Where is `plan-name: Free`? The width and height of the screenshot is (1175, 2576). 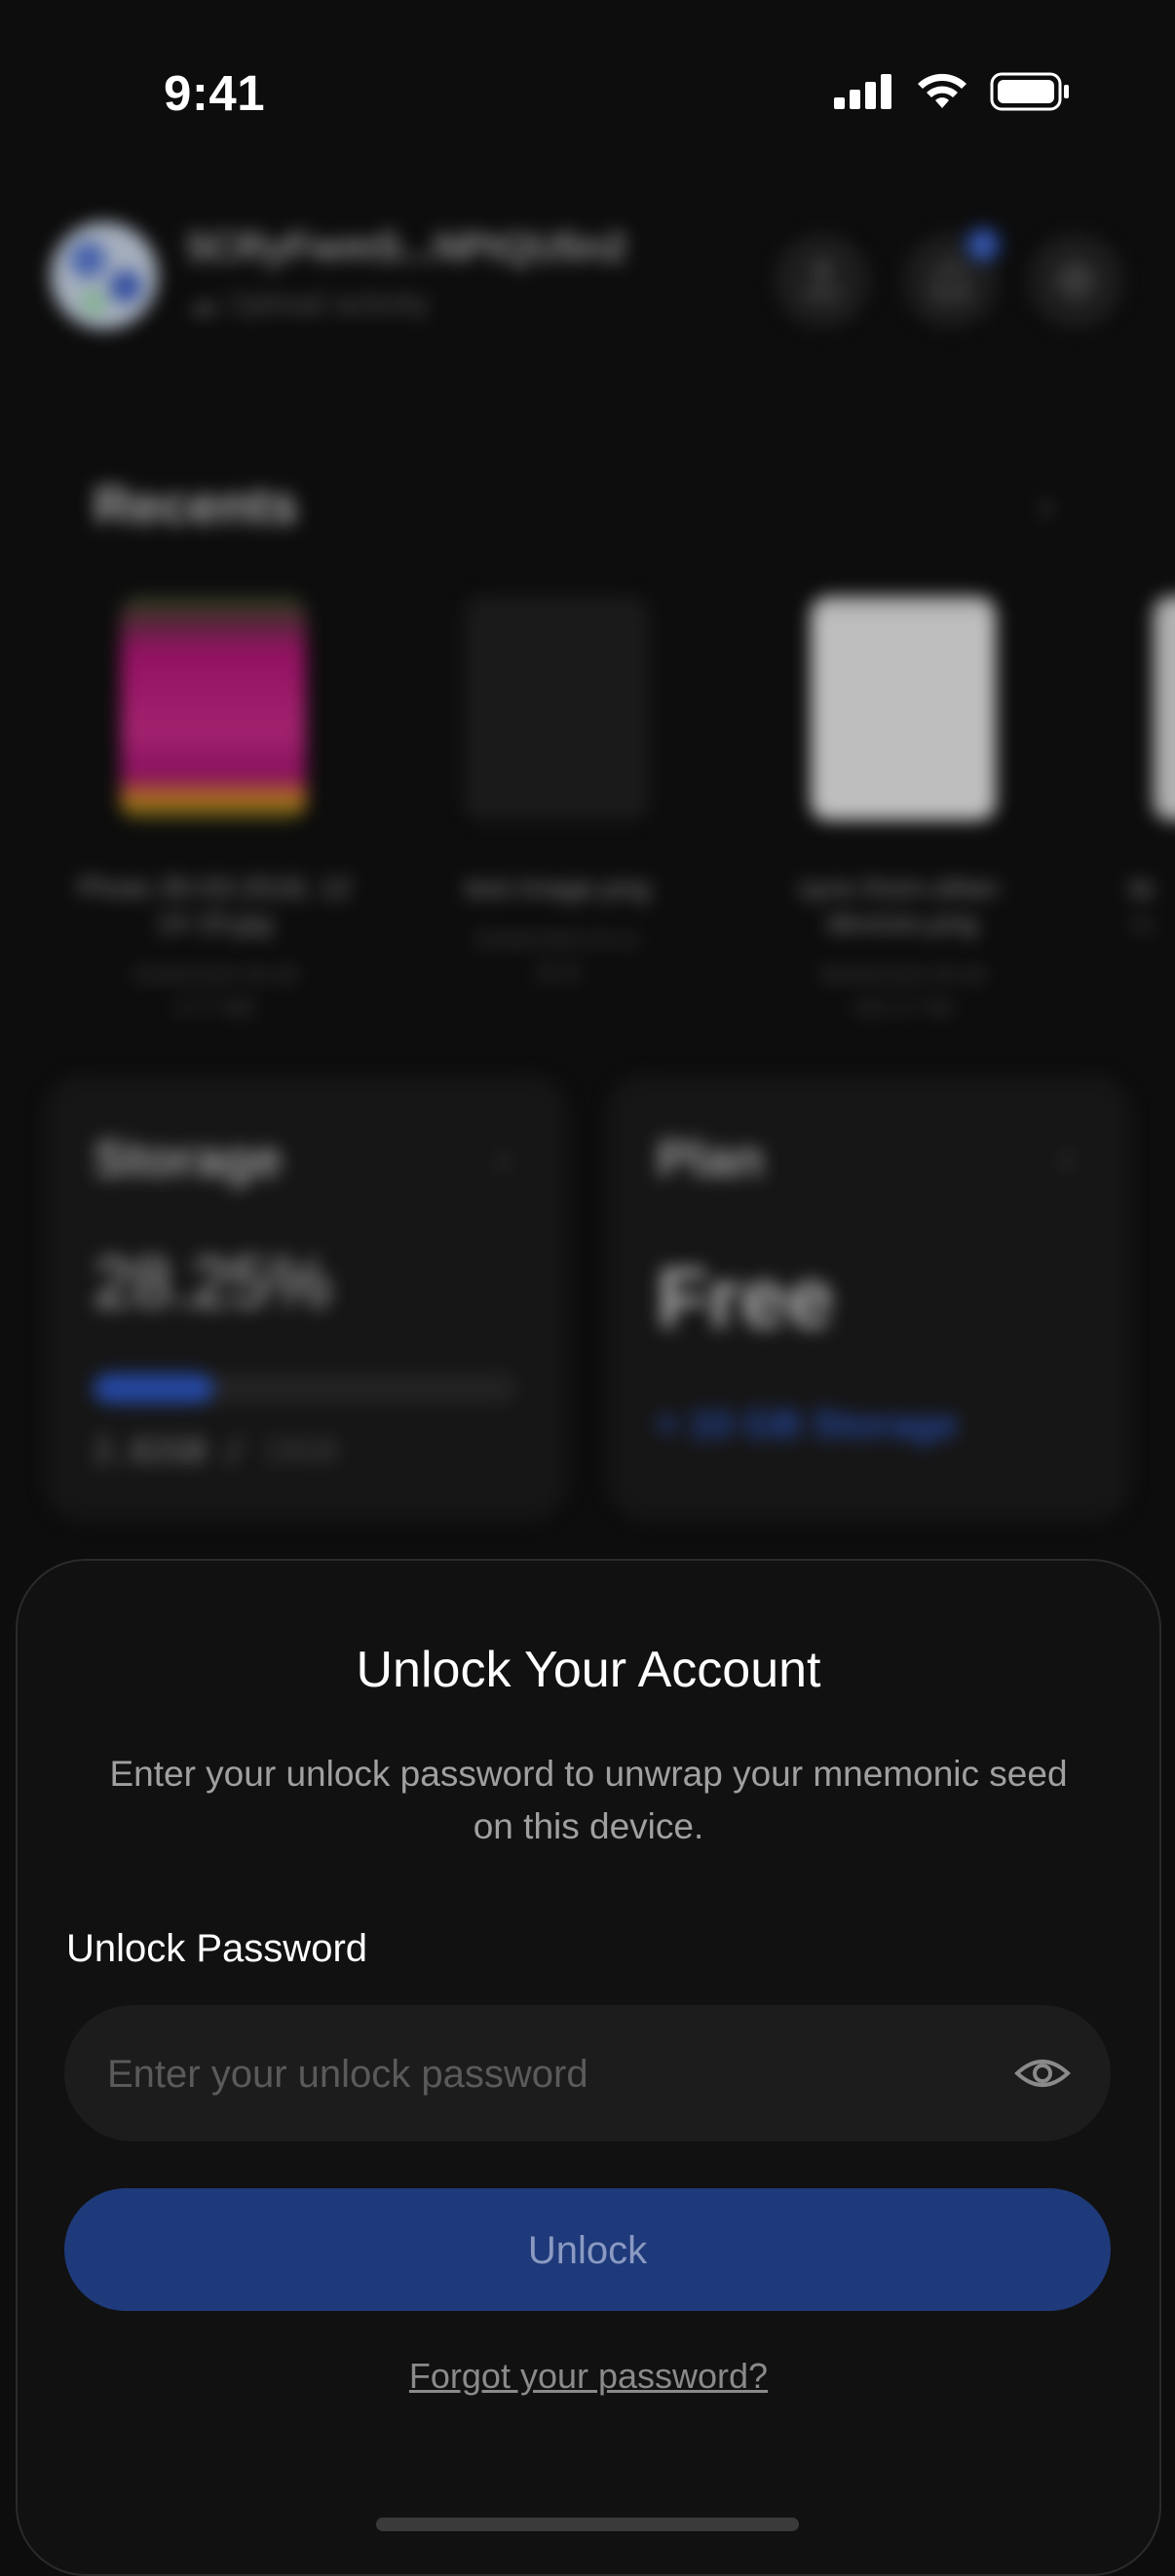 plan-name: Free is located at coordinates (745, 1298).